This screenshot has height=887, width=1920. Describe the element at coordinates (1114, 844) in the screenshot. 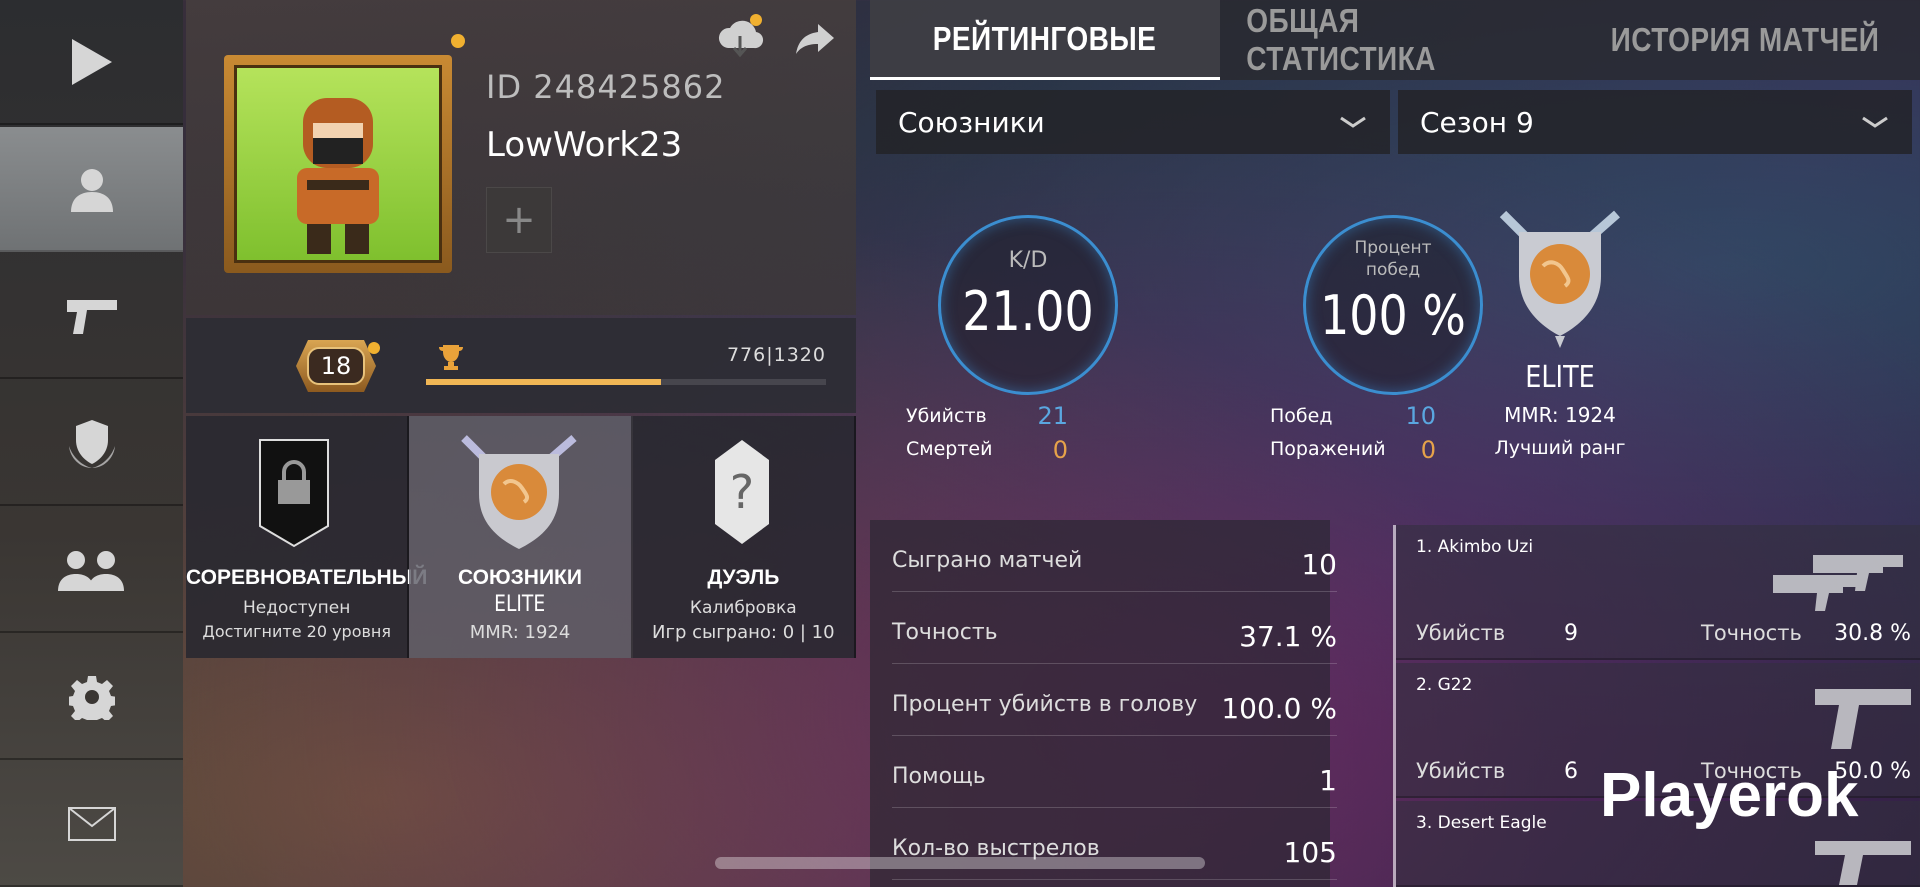

I see `list-item: Кол-во выстрелов 105` at that location.